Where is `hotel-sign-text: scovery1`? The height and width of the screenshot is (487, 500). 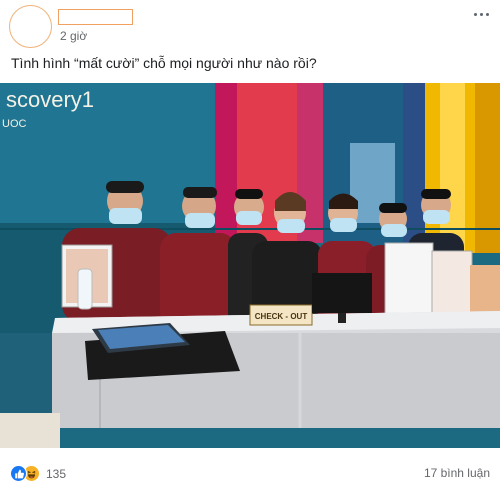 hotel-sign-text: scovery1 is located at coordinates (50, 99).